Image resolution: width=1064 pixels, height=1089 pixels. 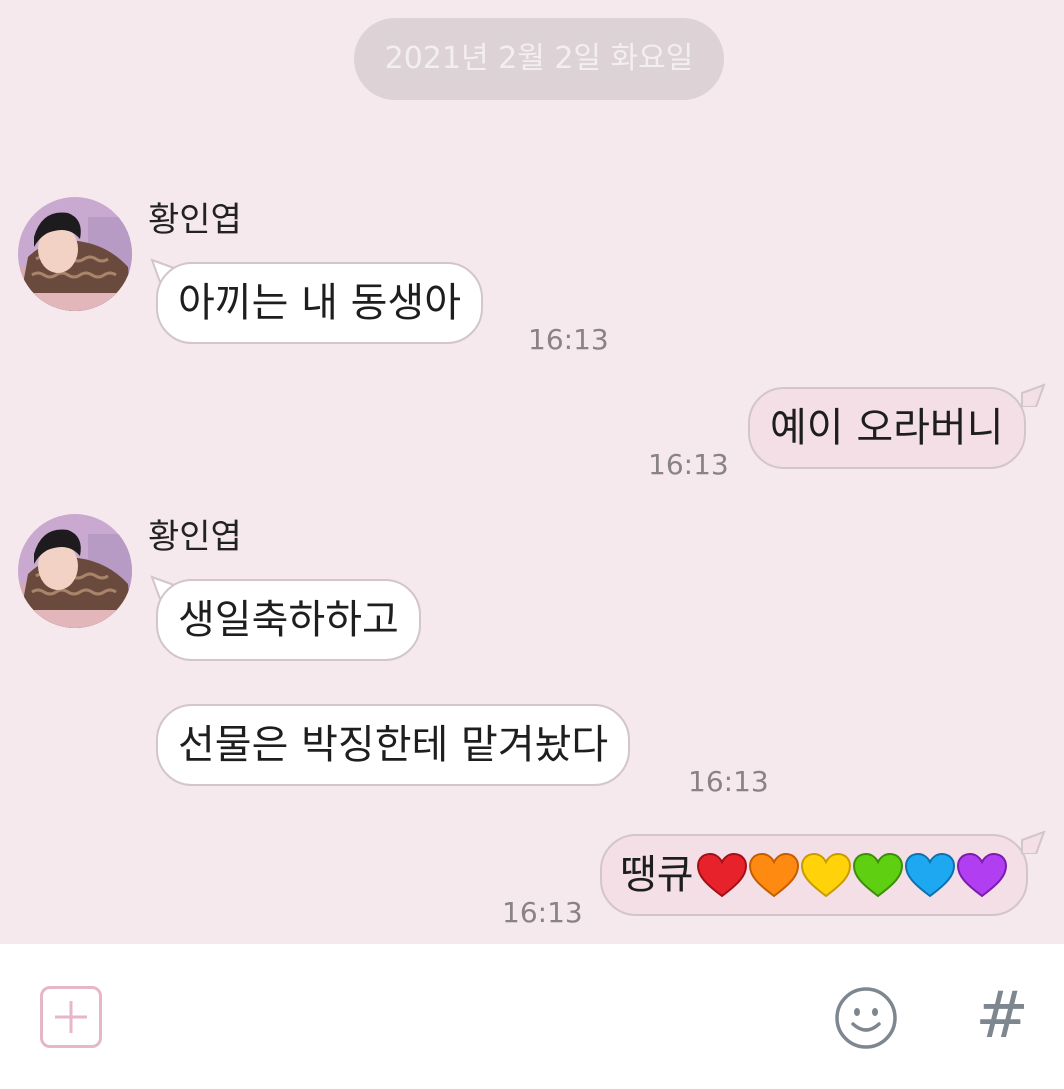 I want to click on yellow-heart-icon, so click(x=825, y=875).